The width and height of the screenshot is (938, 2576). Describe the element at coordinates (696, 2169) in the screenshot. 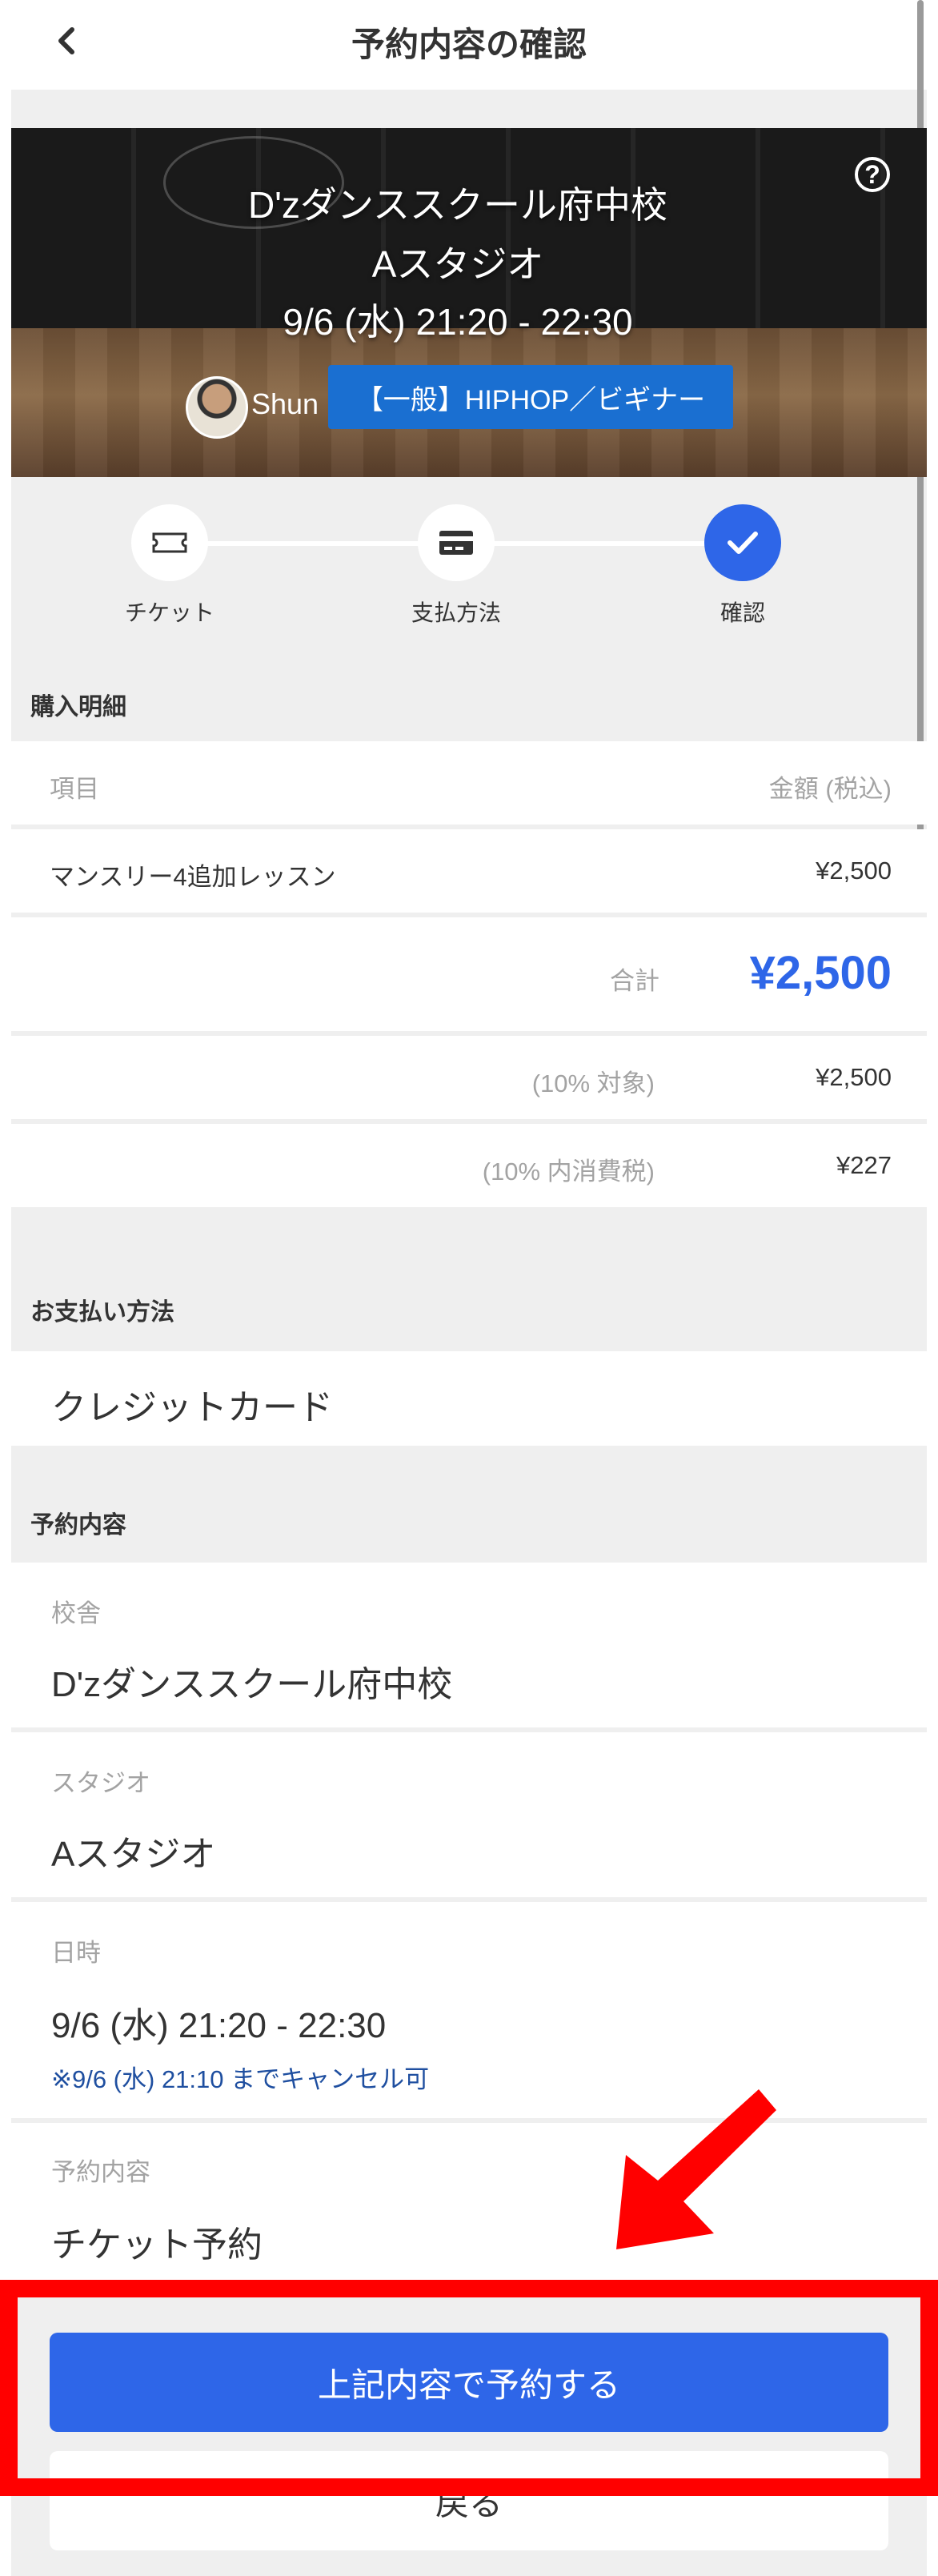

I see `pointer-arrow-icon` at that location.